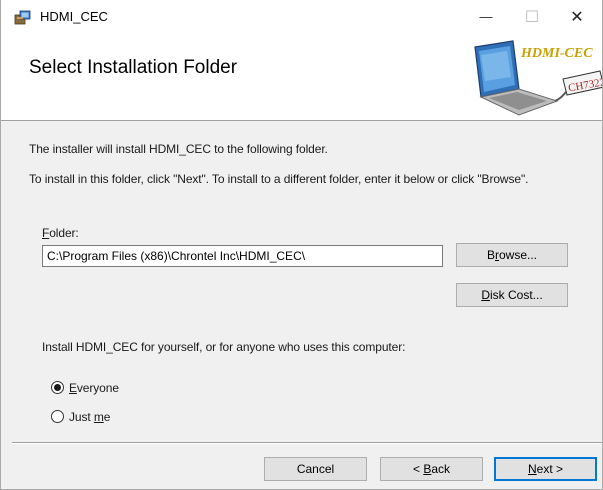 The width and height of the screenshot is (603, 490). What do you see at coordinates (98, 417) in the screenshot?
I see `radio-just-me-accel: m` at bounding box center [98, 417].